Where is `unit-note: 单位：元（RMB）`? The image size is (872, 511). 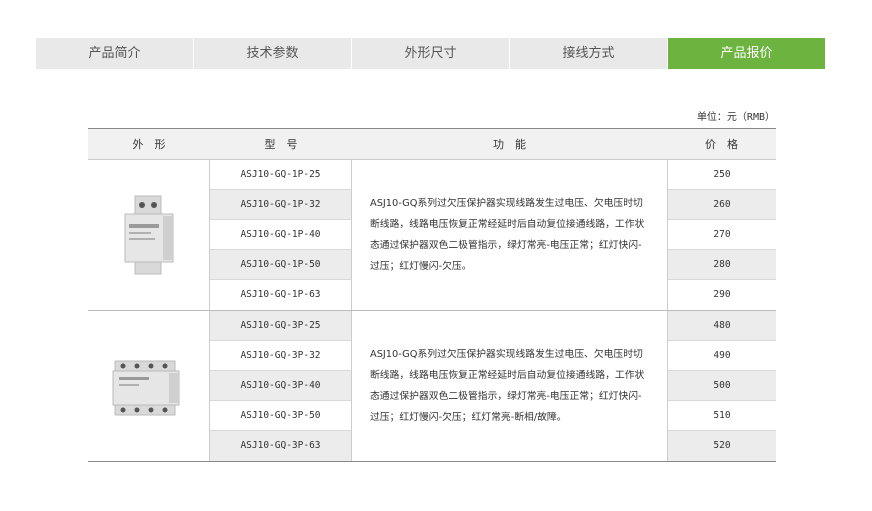 unit-note: 单位：元（RMB） is located at coordinates (735, 117).